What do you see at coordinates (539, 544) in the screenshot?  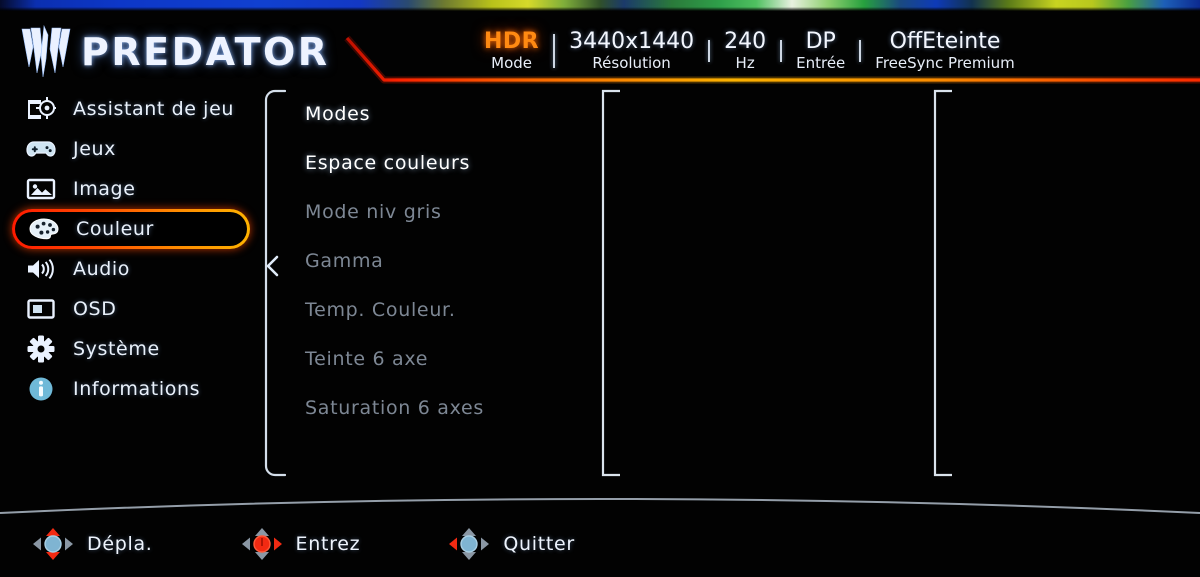 I see `hint-label: Quitter` at bounding box center [539, 544].